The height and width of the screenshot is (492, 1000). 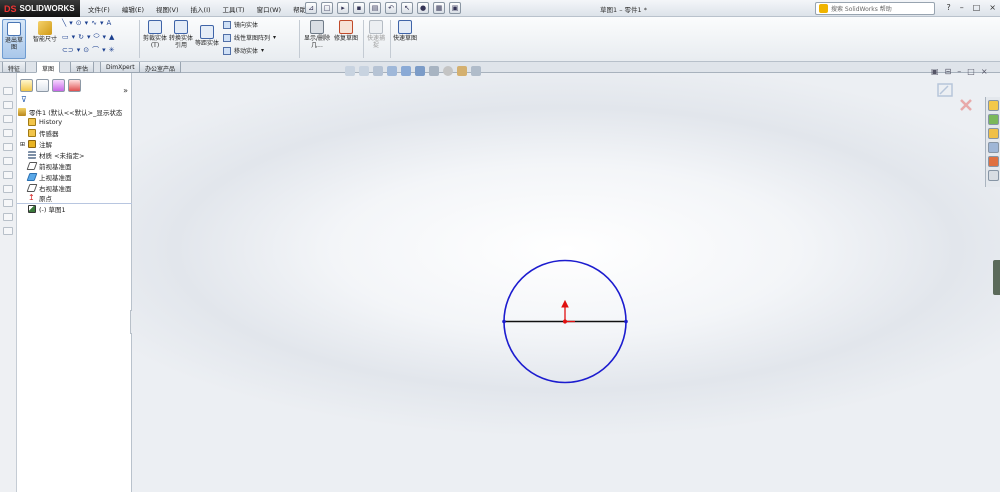 I want to click on open-icon: ▸, so click(x=343, y=8).